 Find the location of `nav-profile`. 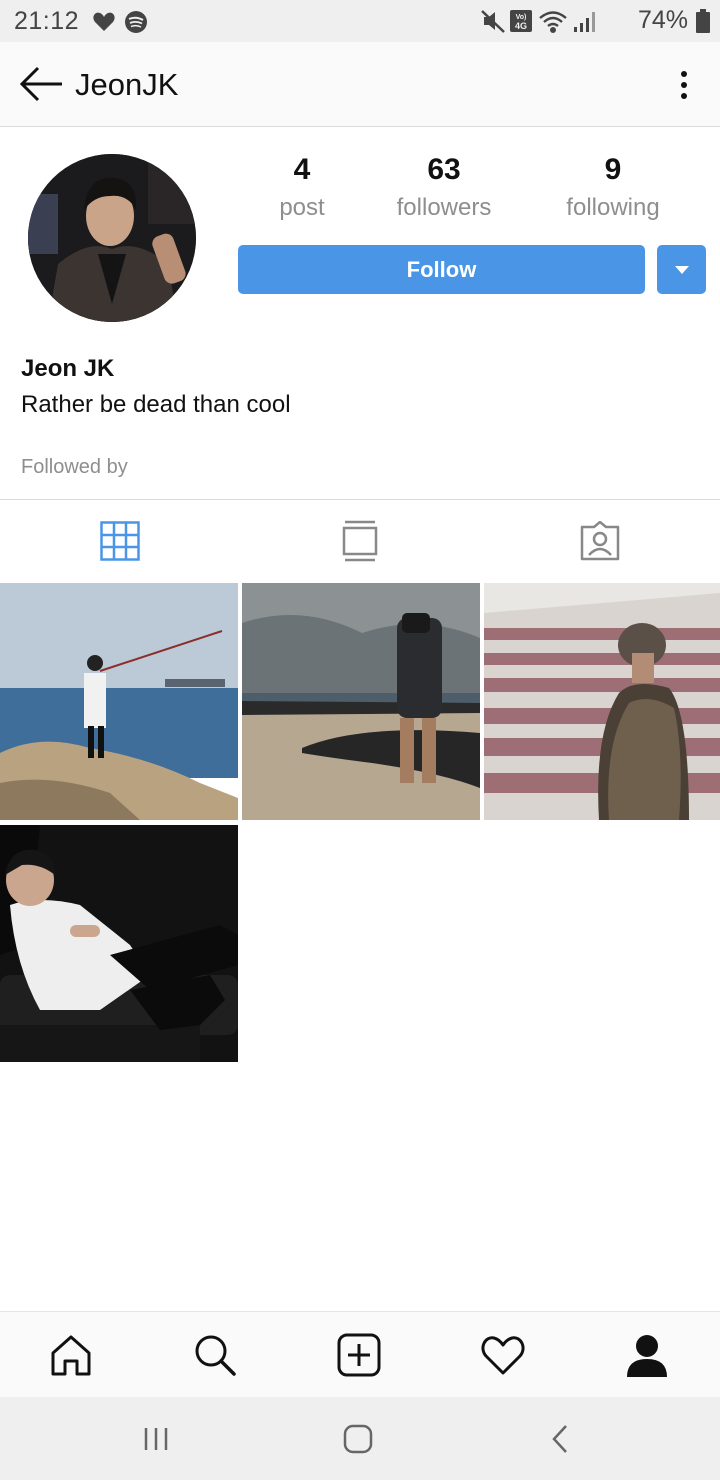

nav-profile is located at coordinates (647, 1355).